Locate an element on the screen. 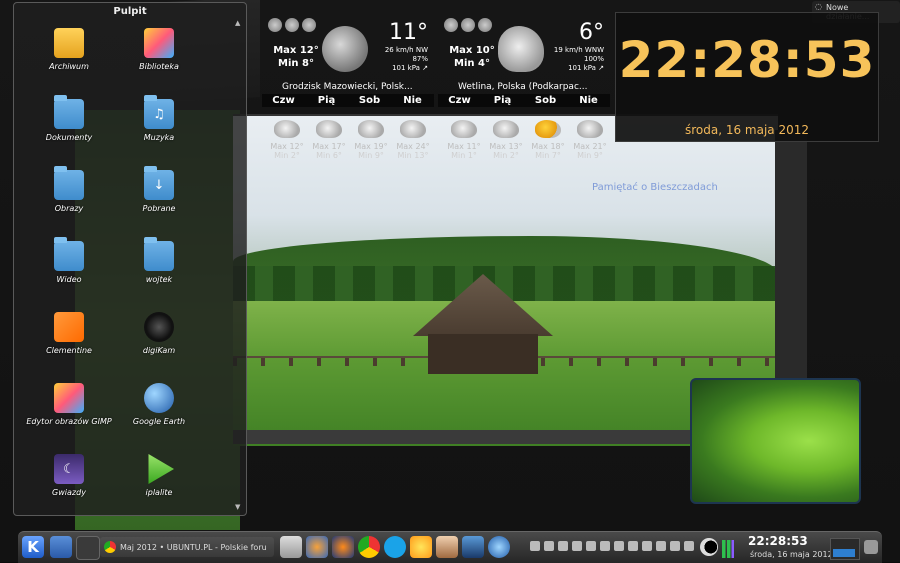  kde-menu-button: K is located at coordinates (33, 547).